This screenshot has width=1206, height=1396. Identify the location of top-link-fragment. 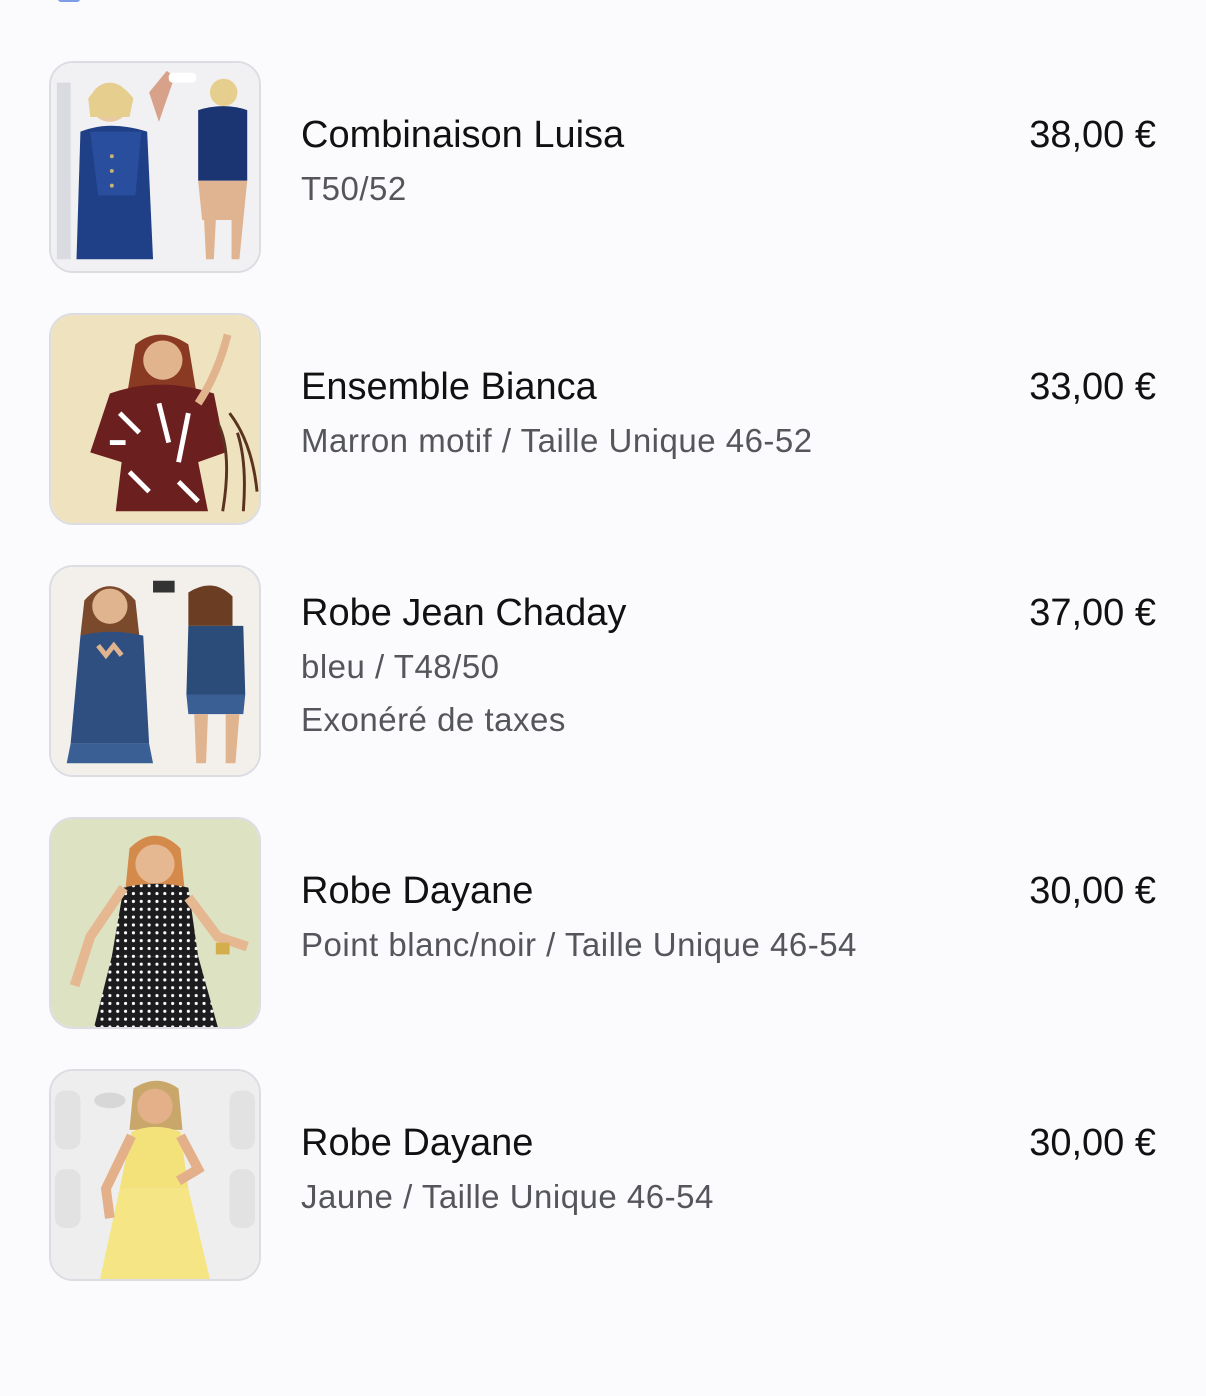
(69, 1).